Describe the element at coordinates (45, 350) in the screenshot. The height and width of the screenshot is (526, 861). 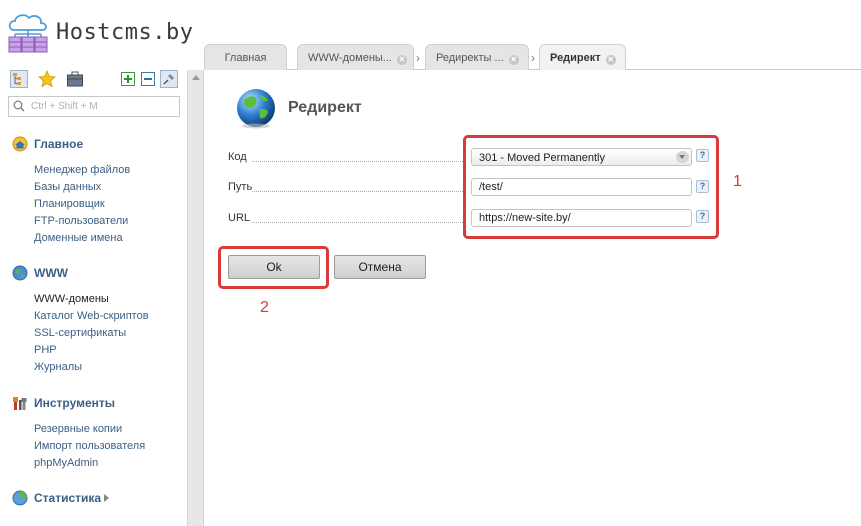
I see `nav-php: PHP` at that location.